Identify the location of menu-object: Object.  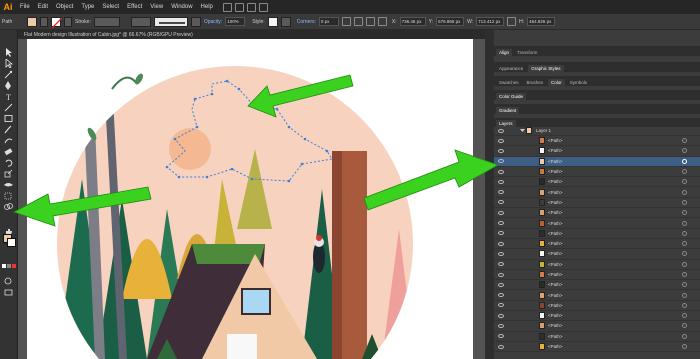
(64, 7).